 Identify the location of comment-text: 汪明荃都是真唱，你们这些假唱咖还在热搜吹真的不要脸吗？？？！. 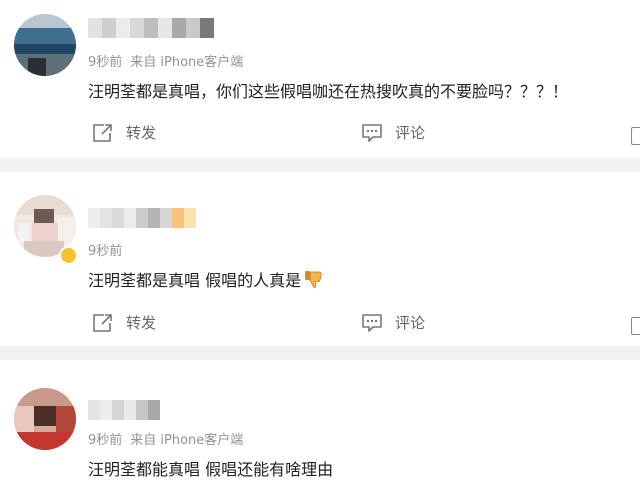
(328, 91).